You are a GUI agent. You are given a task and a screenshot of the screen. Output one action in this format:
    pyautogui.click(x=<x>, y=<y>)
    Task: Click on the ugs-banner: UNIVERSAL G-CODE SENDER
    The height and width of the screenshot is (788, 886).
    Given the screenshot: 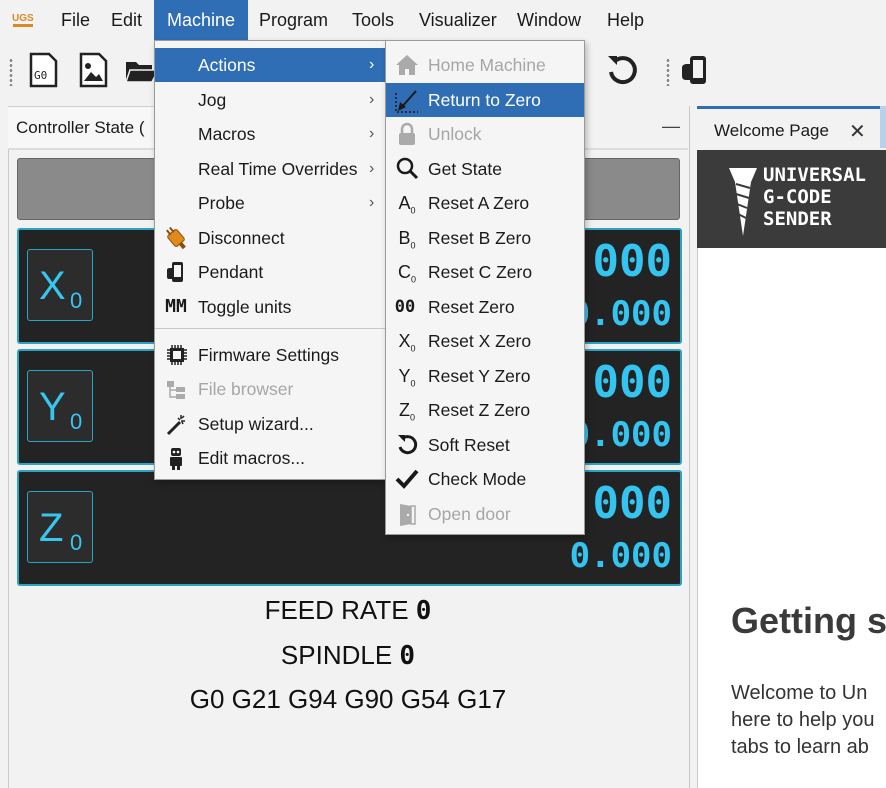 What is the action you would take?
    pyautogui.click(x=791, y=199)
    